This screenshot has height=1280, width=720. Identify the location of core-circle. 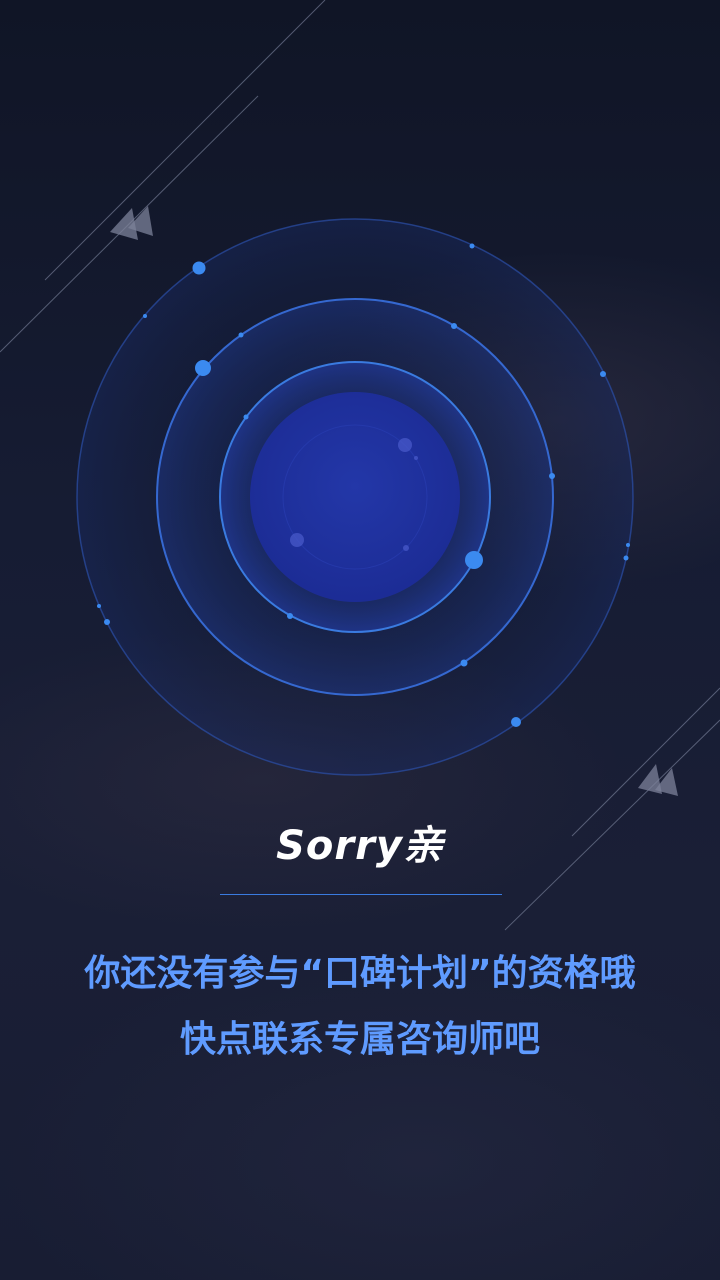
(355, 497).